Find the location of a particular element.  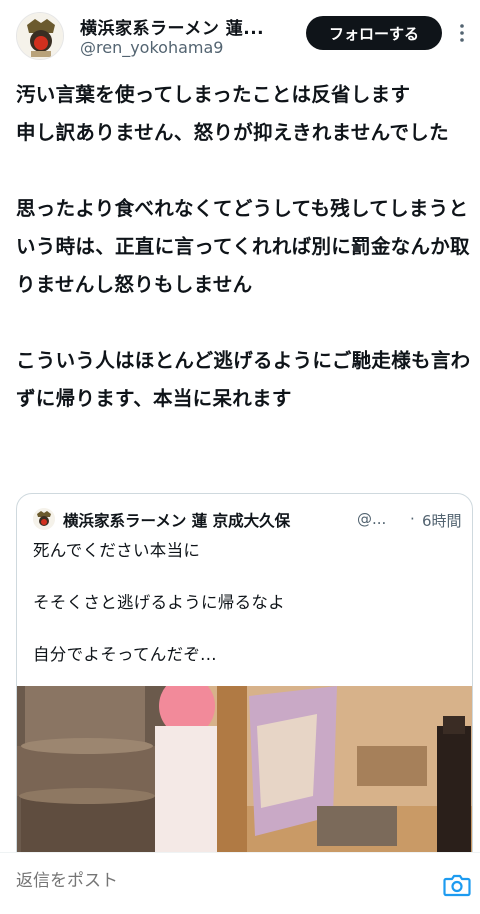

follow-button: フォローする is located at coordinates (374, 33).